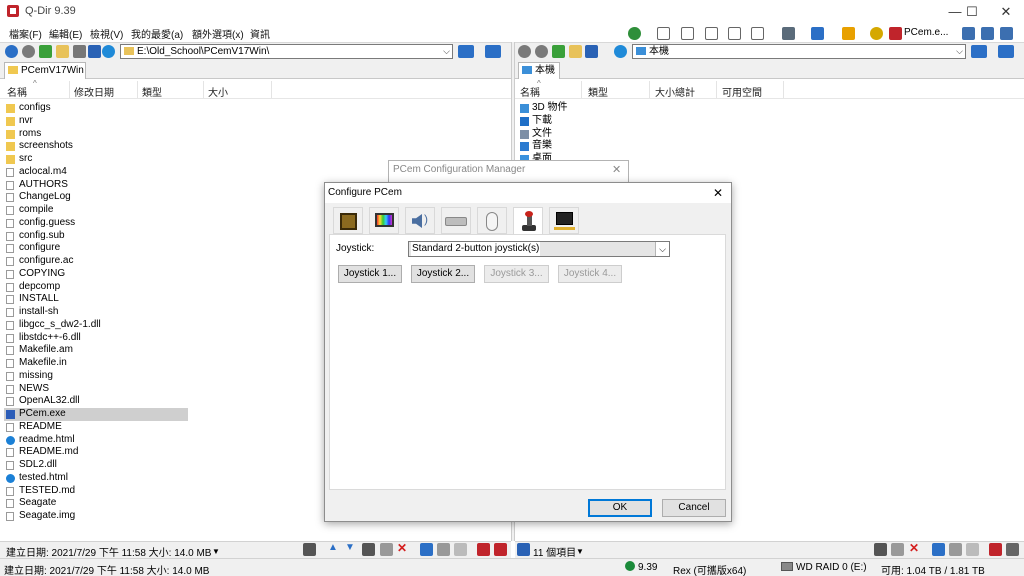 The height and width of the screenshot is (576, 1024). What do you see at coordinates (718, 193) in the screenshot?
I see `dialog-close-button: ✕` at bounding box center [718, 193].